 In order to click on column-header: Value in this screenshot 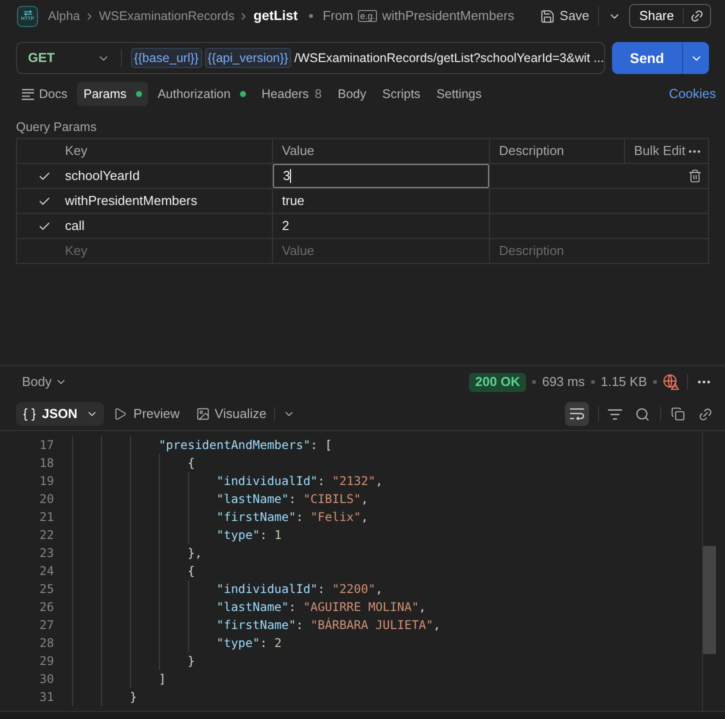, I will do `click(381, 151)`.